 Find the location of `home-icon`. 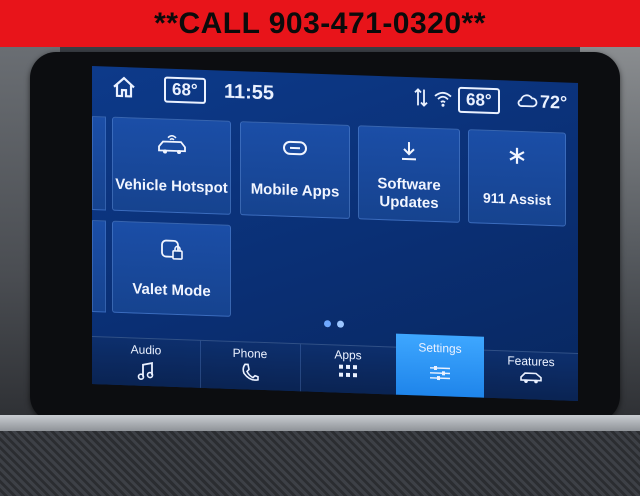

home-icon is located at coordinates (124, 87).